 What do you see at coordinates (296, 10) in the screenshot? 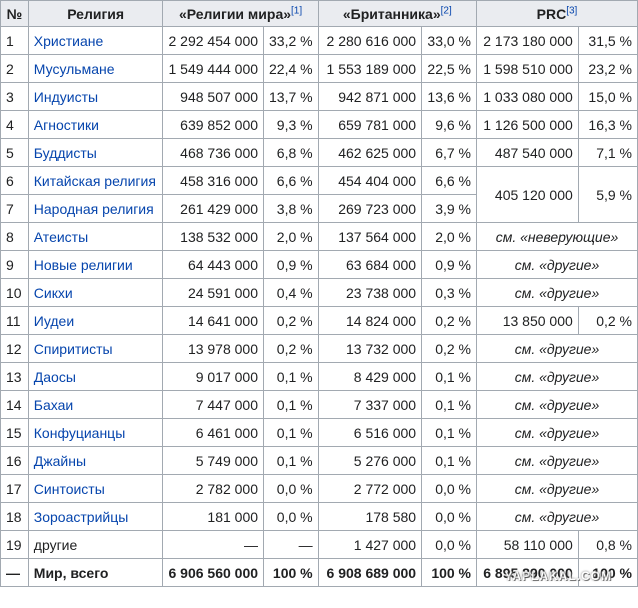
I see `ref-link-1: [1]` at bounding box center [296, 10].